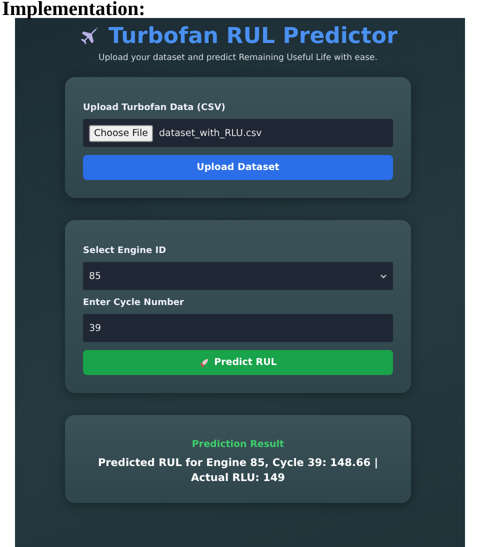  What do you see at coordinates (74, 9) in the screenshot?
I see `document-heading: Implementation:` at bounding box center [74, 9].